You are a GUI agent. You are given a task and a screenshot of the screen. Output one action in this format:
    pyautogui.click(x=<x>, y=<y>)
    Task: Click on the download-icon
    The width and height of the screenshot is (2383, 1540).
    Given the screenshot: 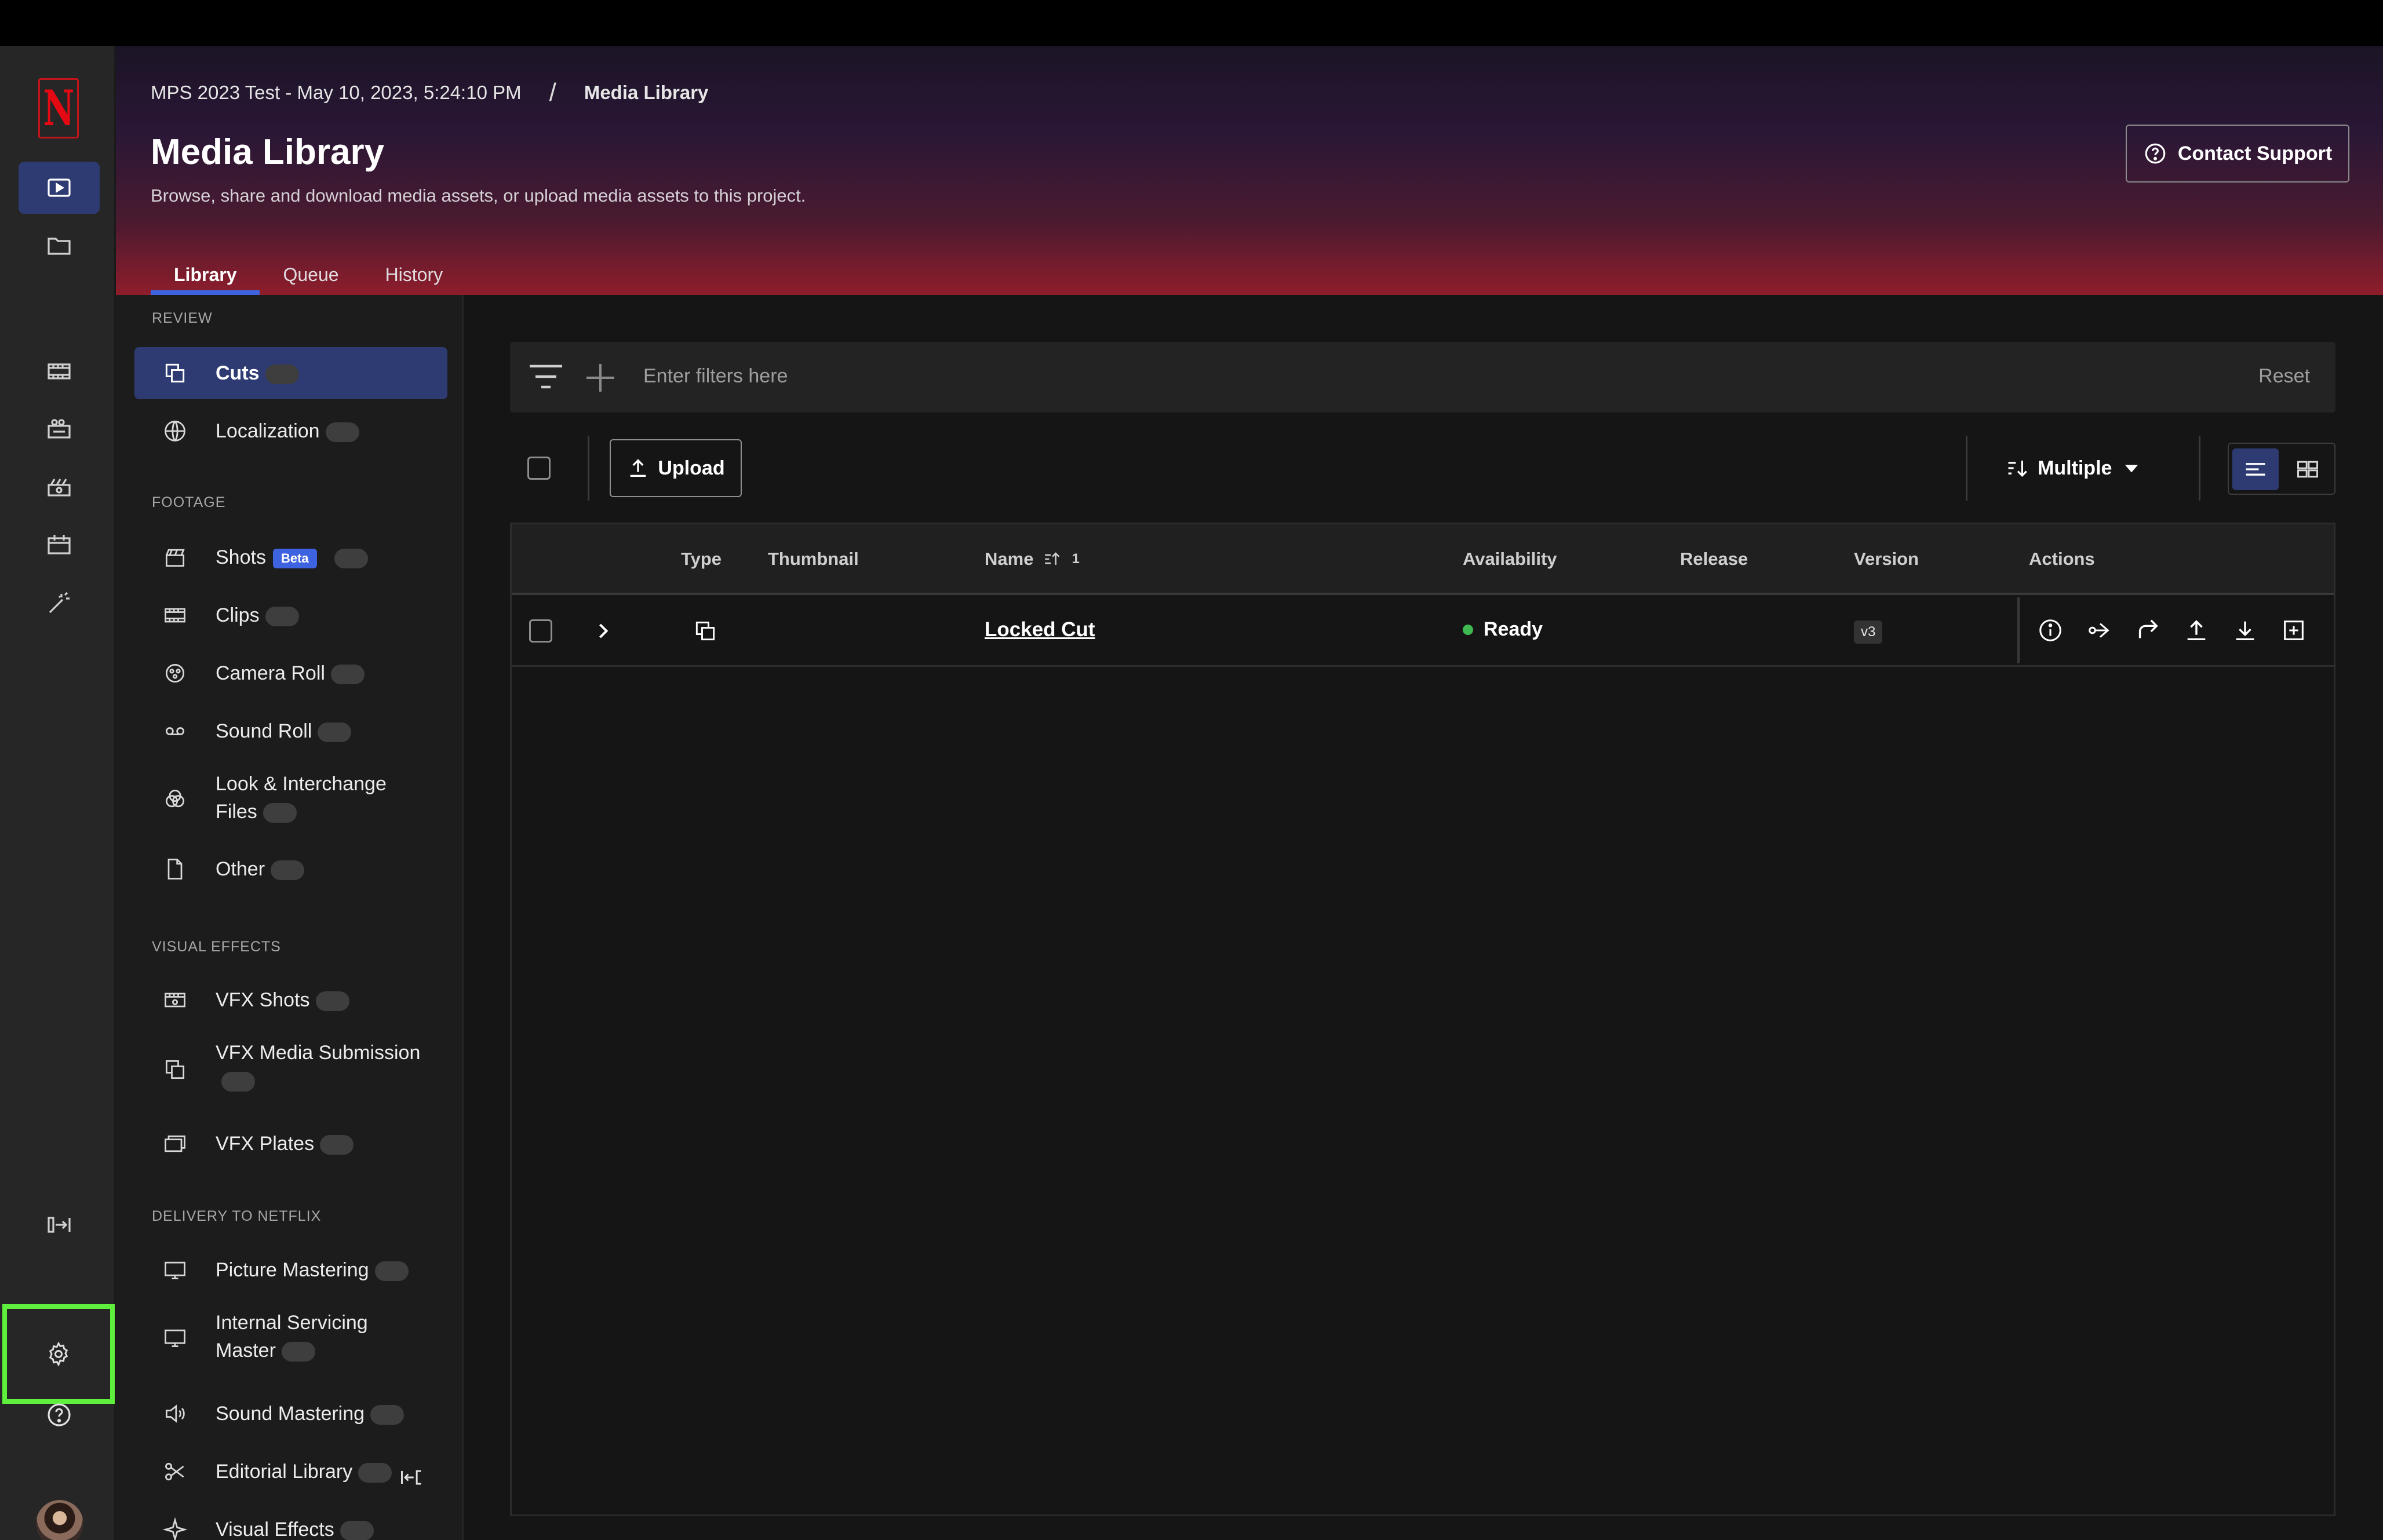 What is the action you would take?
    pyautogui.click(x=2245, y=630)
    